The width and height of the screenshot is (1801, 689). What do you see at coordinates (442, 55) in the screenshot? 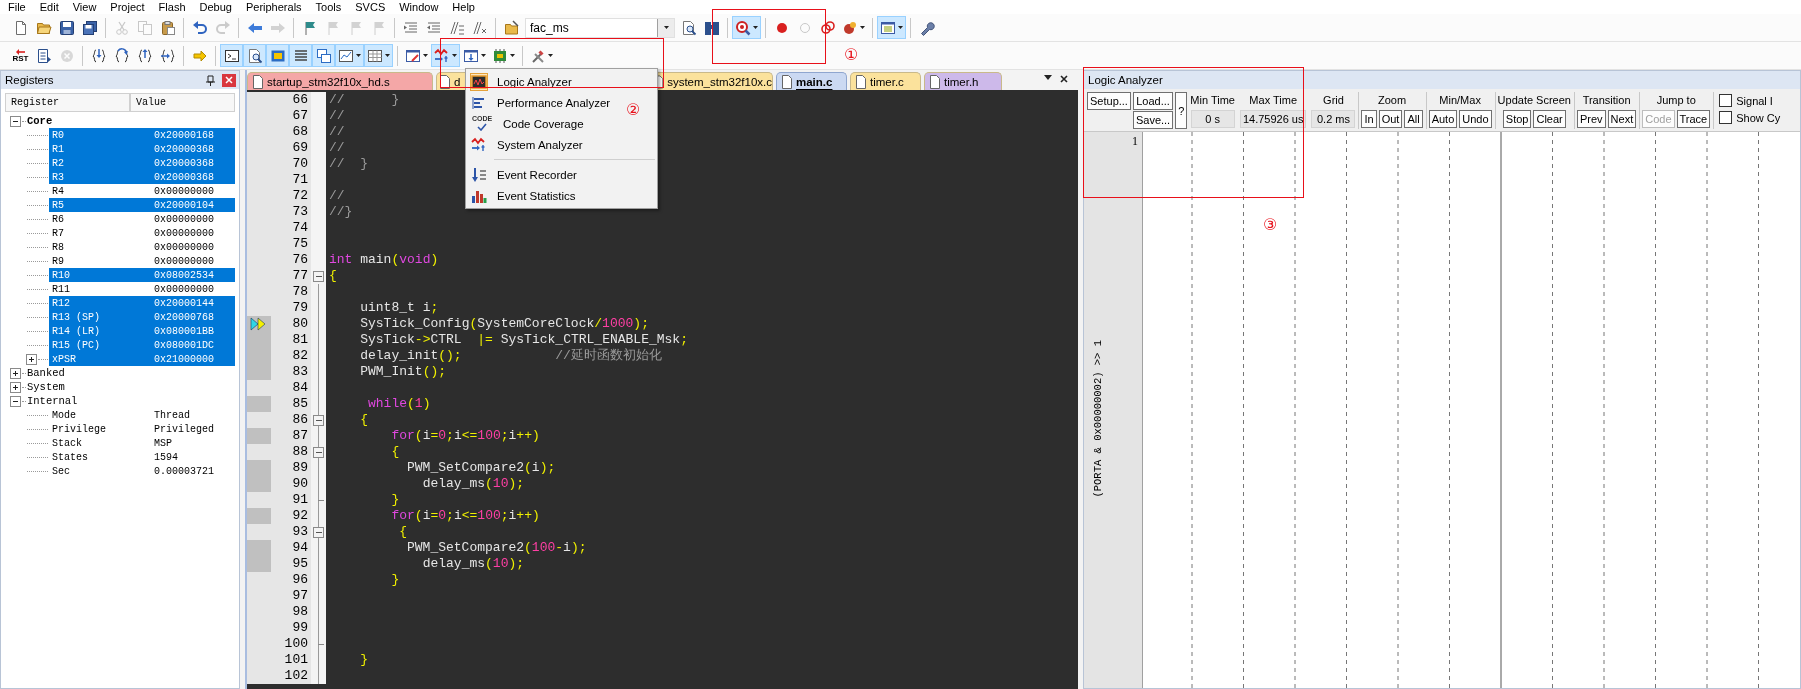
I see `waveform-icon` at bounding box center [442, 55].